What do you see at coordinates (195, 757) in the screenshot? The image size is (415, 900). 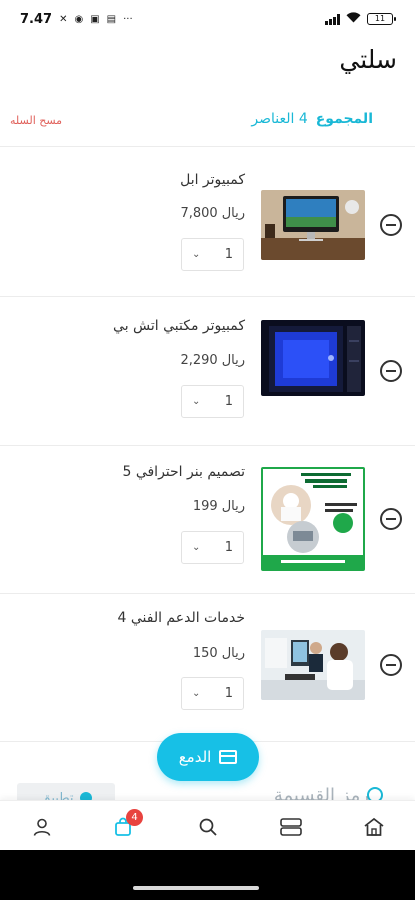 I see `checkout-label: الدمع` at bounding box center [195, 757].